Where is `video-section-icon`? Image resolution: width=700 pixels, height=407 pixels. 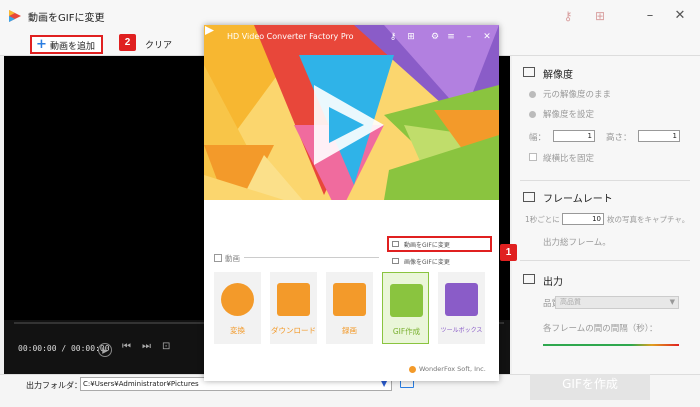
video-section-icon is located at coordinates (218, 258).